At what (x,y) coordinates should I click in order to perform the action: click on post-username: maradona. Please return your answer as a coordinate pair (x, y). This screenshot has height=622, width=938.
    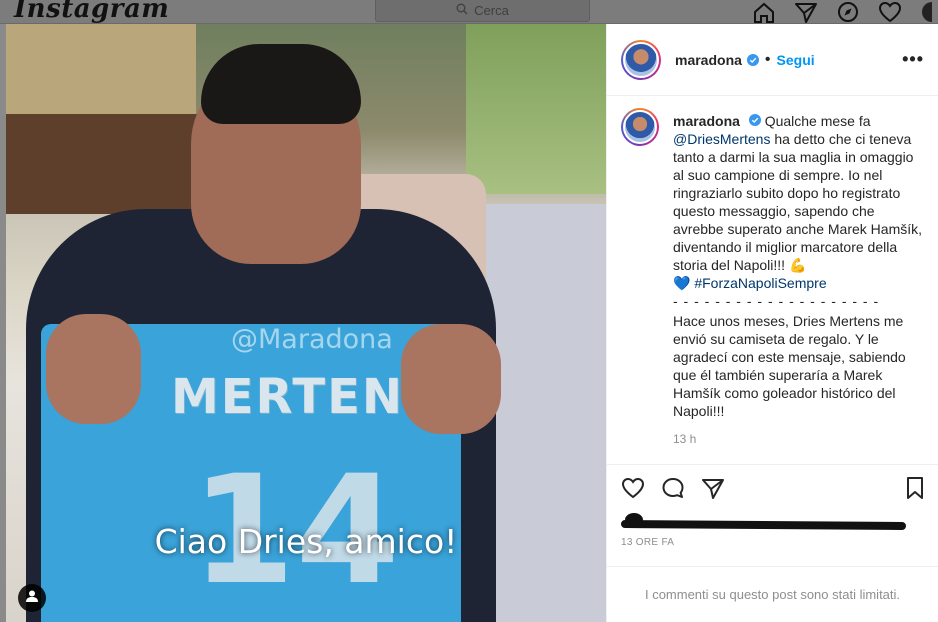
    Looking at the image, I should click on (708, 60).